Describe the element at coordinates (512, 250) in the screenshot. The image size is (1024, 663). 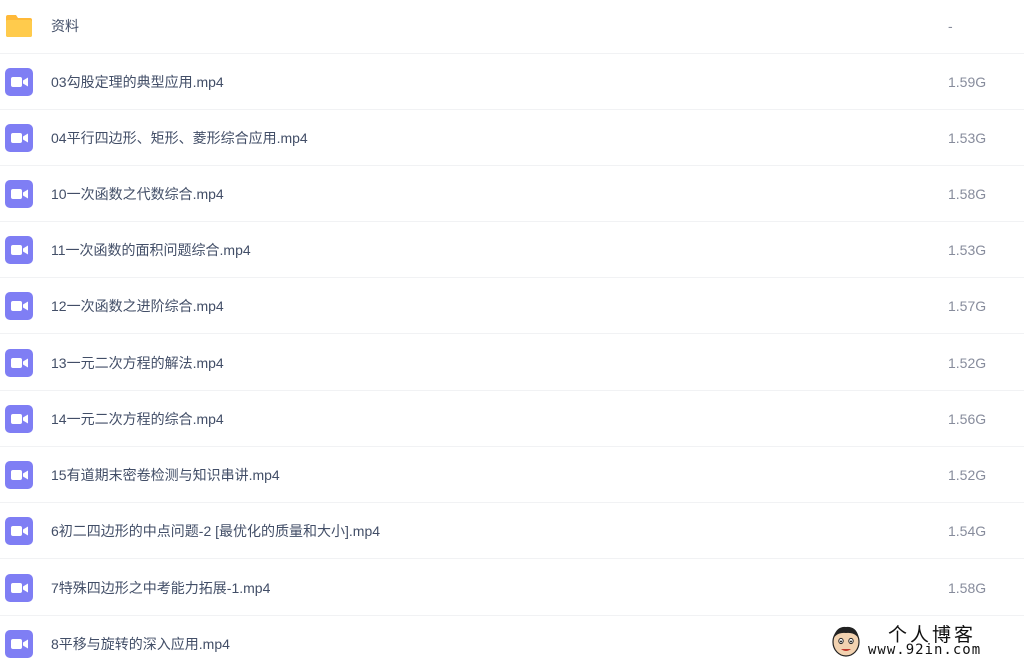
I see `file-row: 11一次函数的面积问题综合.mp4 1.53G` at that location.